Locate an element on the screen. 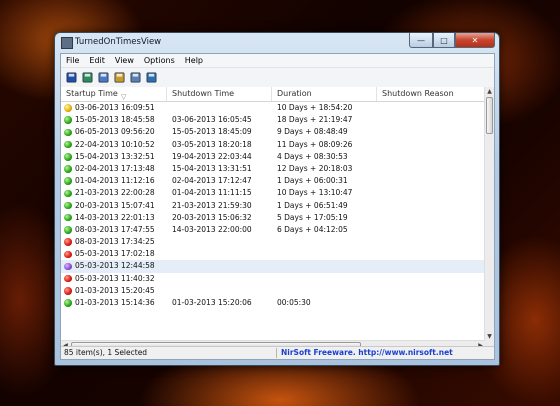 This screenshot has height=406, width=560. cell-startup-time: 20-03-2013 15:07:41 is located at coordinates (115, 205).